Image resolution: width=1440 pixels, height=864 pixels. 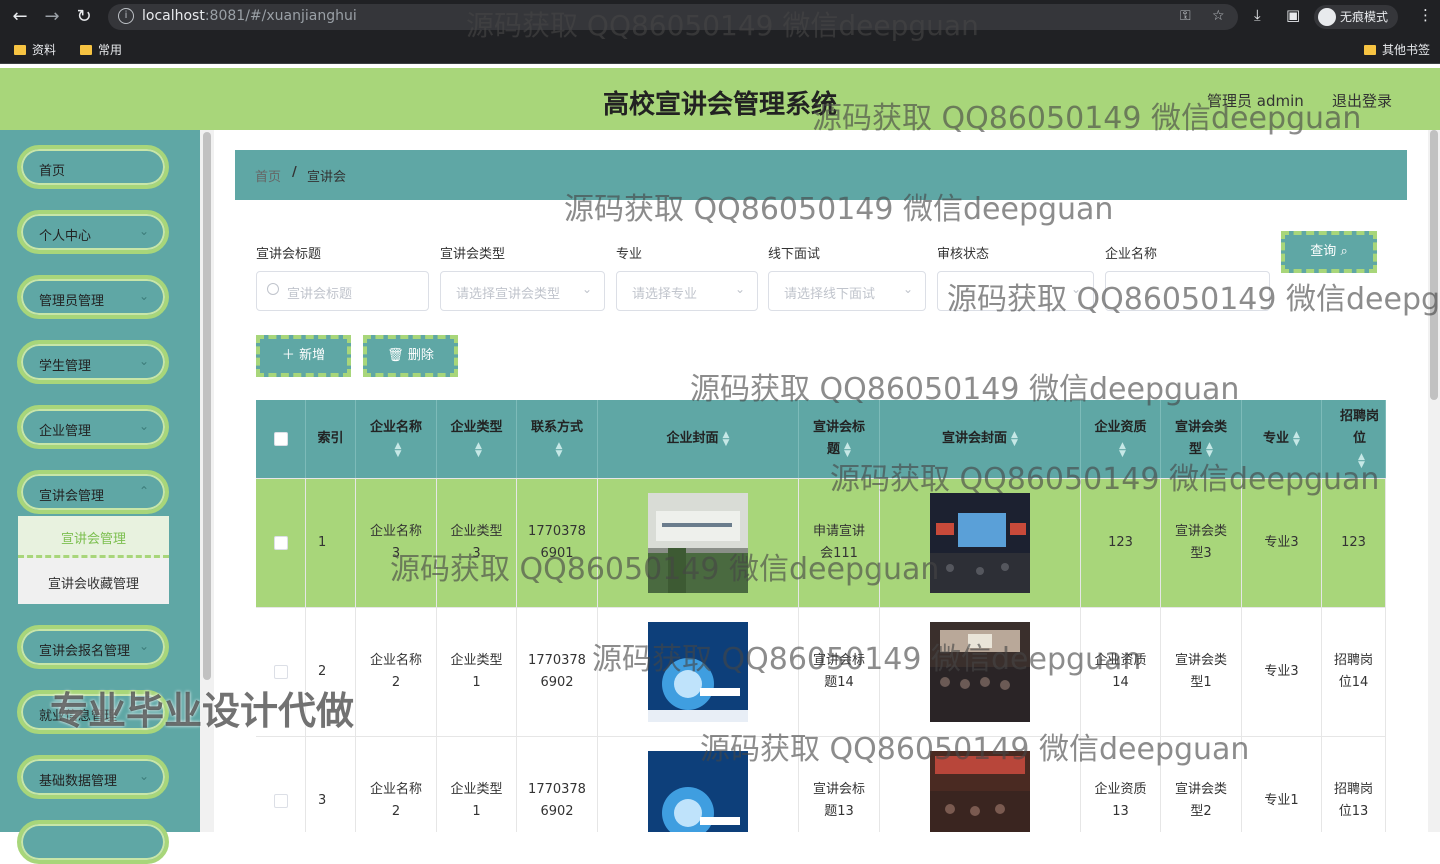 I want to click on row-index: 3, so click(x=331, y=784).